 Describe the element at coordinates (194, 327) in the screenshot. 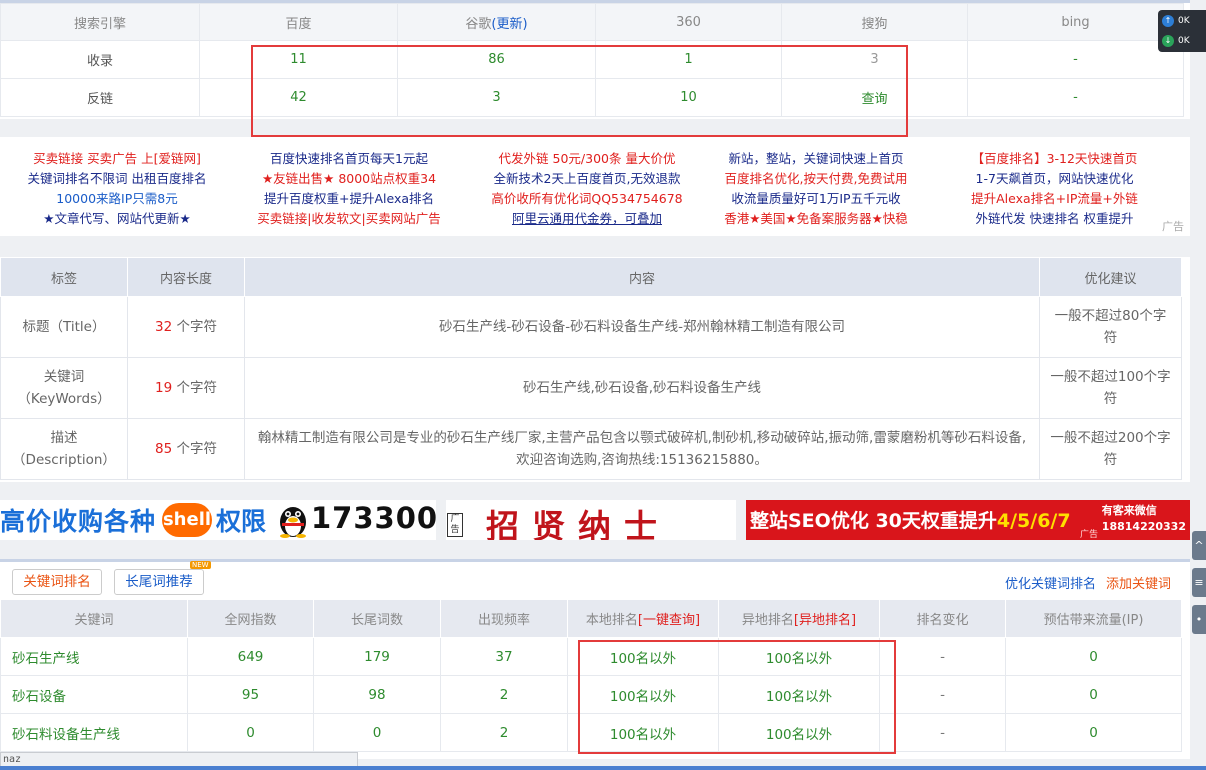

I see `length-unit: 个字符` at that location.